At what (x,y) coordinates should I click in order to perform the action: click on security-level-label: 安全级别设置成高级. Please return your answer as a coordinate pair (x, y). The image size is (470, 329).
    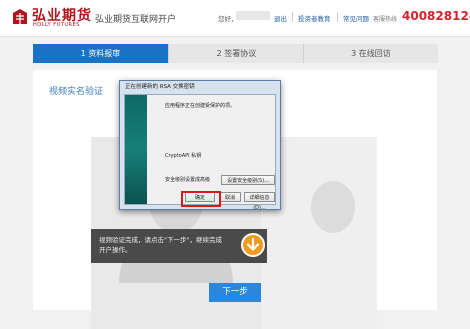
    Looking at the image, I should click on (188, 180).